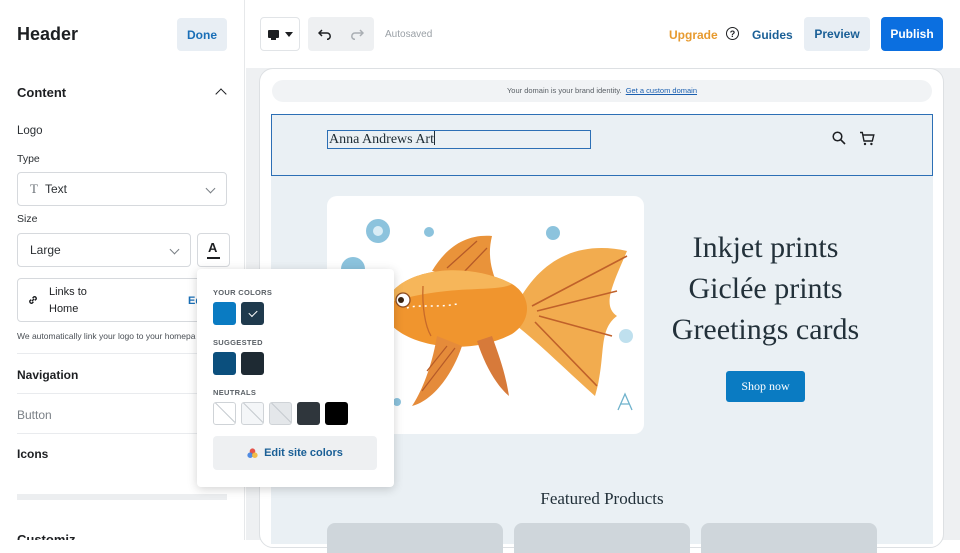 The width and height of the screenshot is (960, 553). I want to click on redo-button, so click(357, 34).